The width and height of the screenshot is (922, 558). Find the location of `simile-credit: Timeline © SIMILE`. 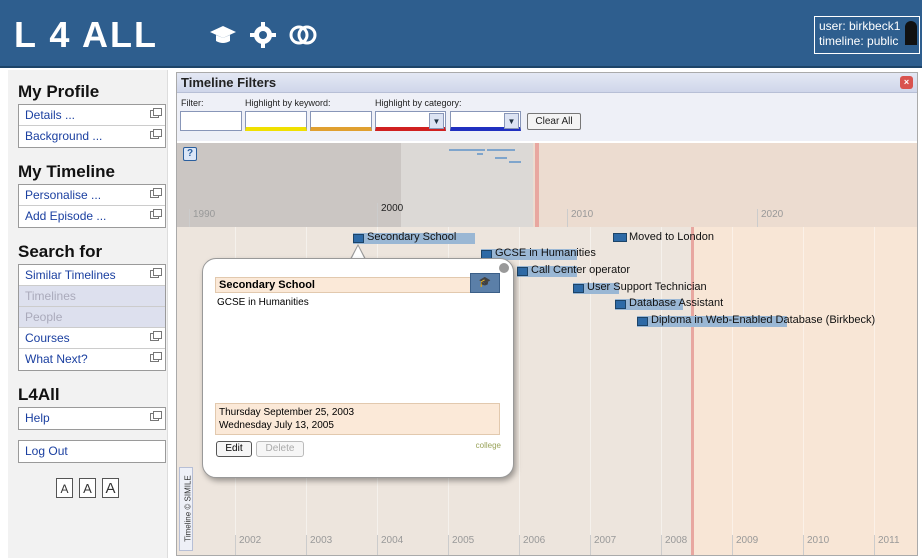

simile-credit: Timeline © SIMILE is located at coordinates (186, 509).